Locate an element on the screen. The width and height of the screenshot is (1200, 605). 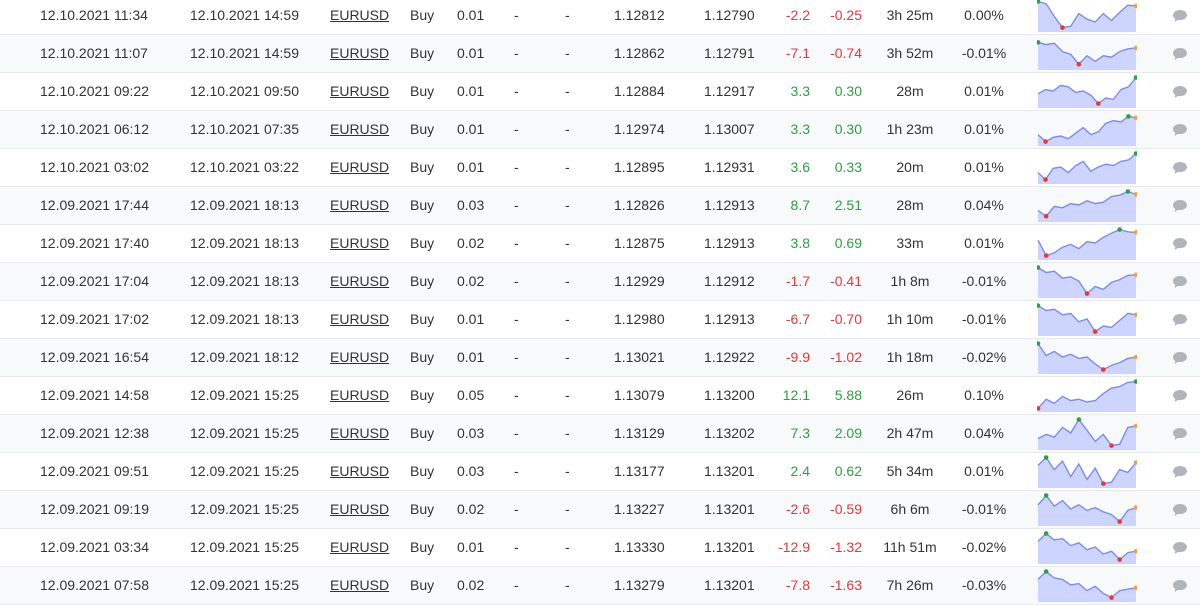
sparkline-max-dot is located at coordinates (1128, 116).